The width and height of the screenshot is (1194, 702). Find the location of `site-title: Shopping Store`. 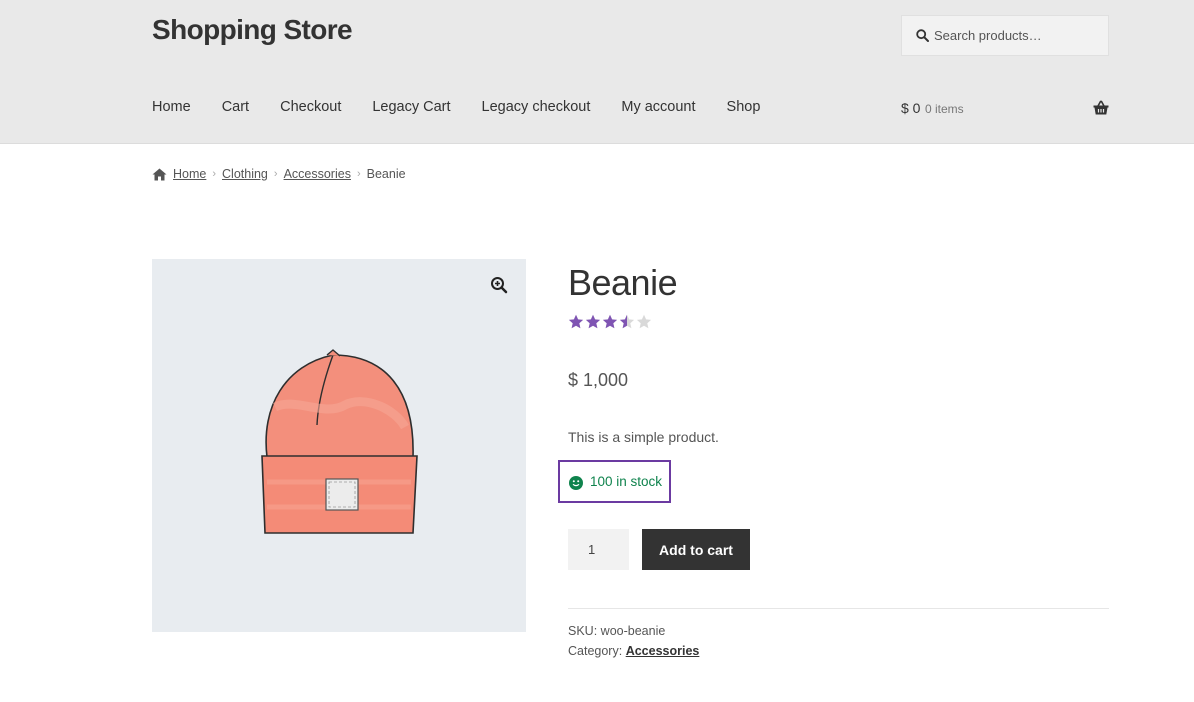

site-title: Shopping Store is located at coordinates (252, 30).